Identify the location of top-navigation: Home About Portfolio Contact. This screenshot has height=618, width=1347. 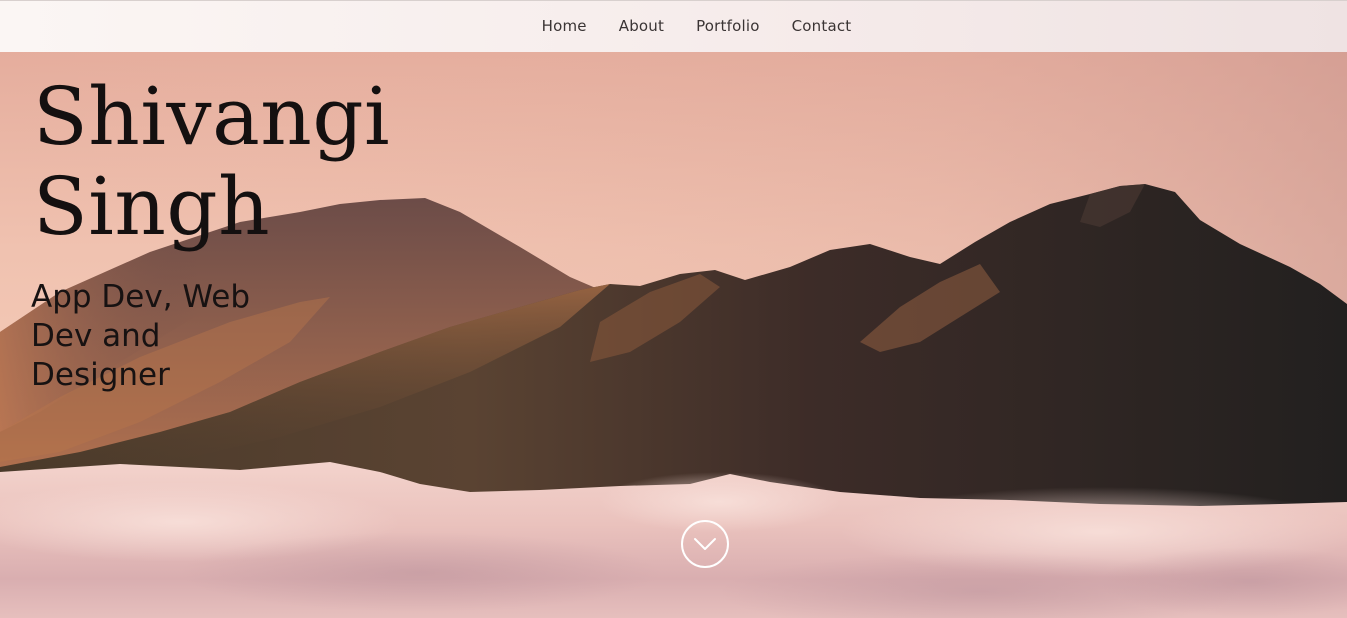
(673, 26).